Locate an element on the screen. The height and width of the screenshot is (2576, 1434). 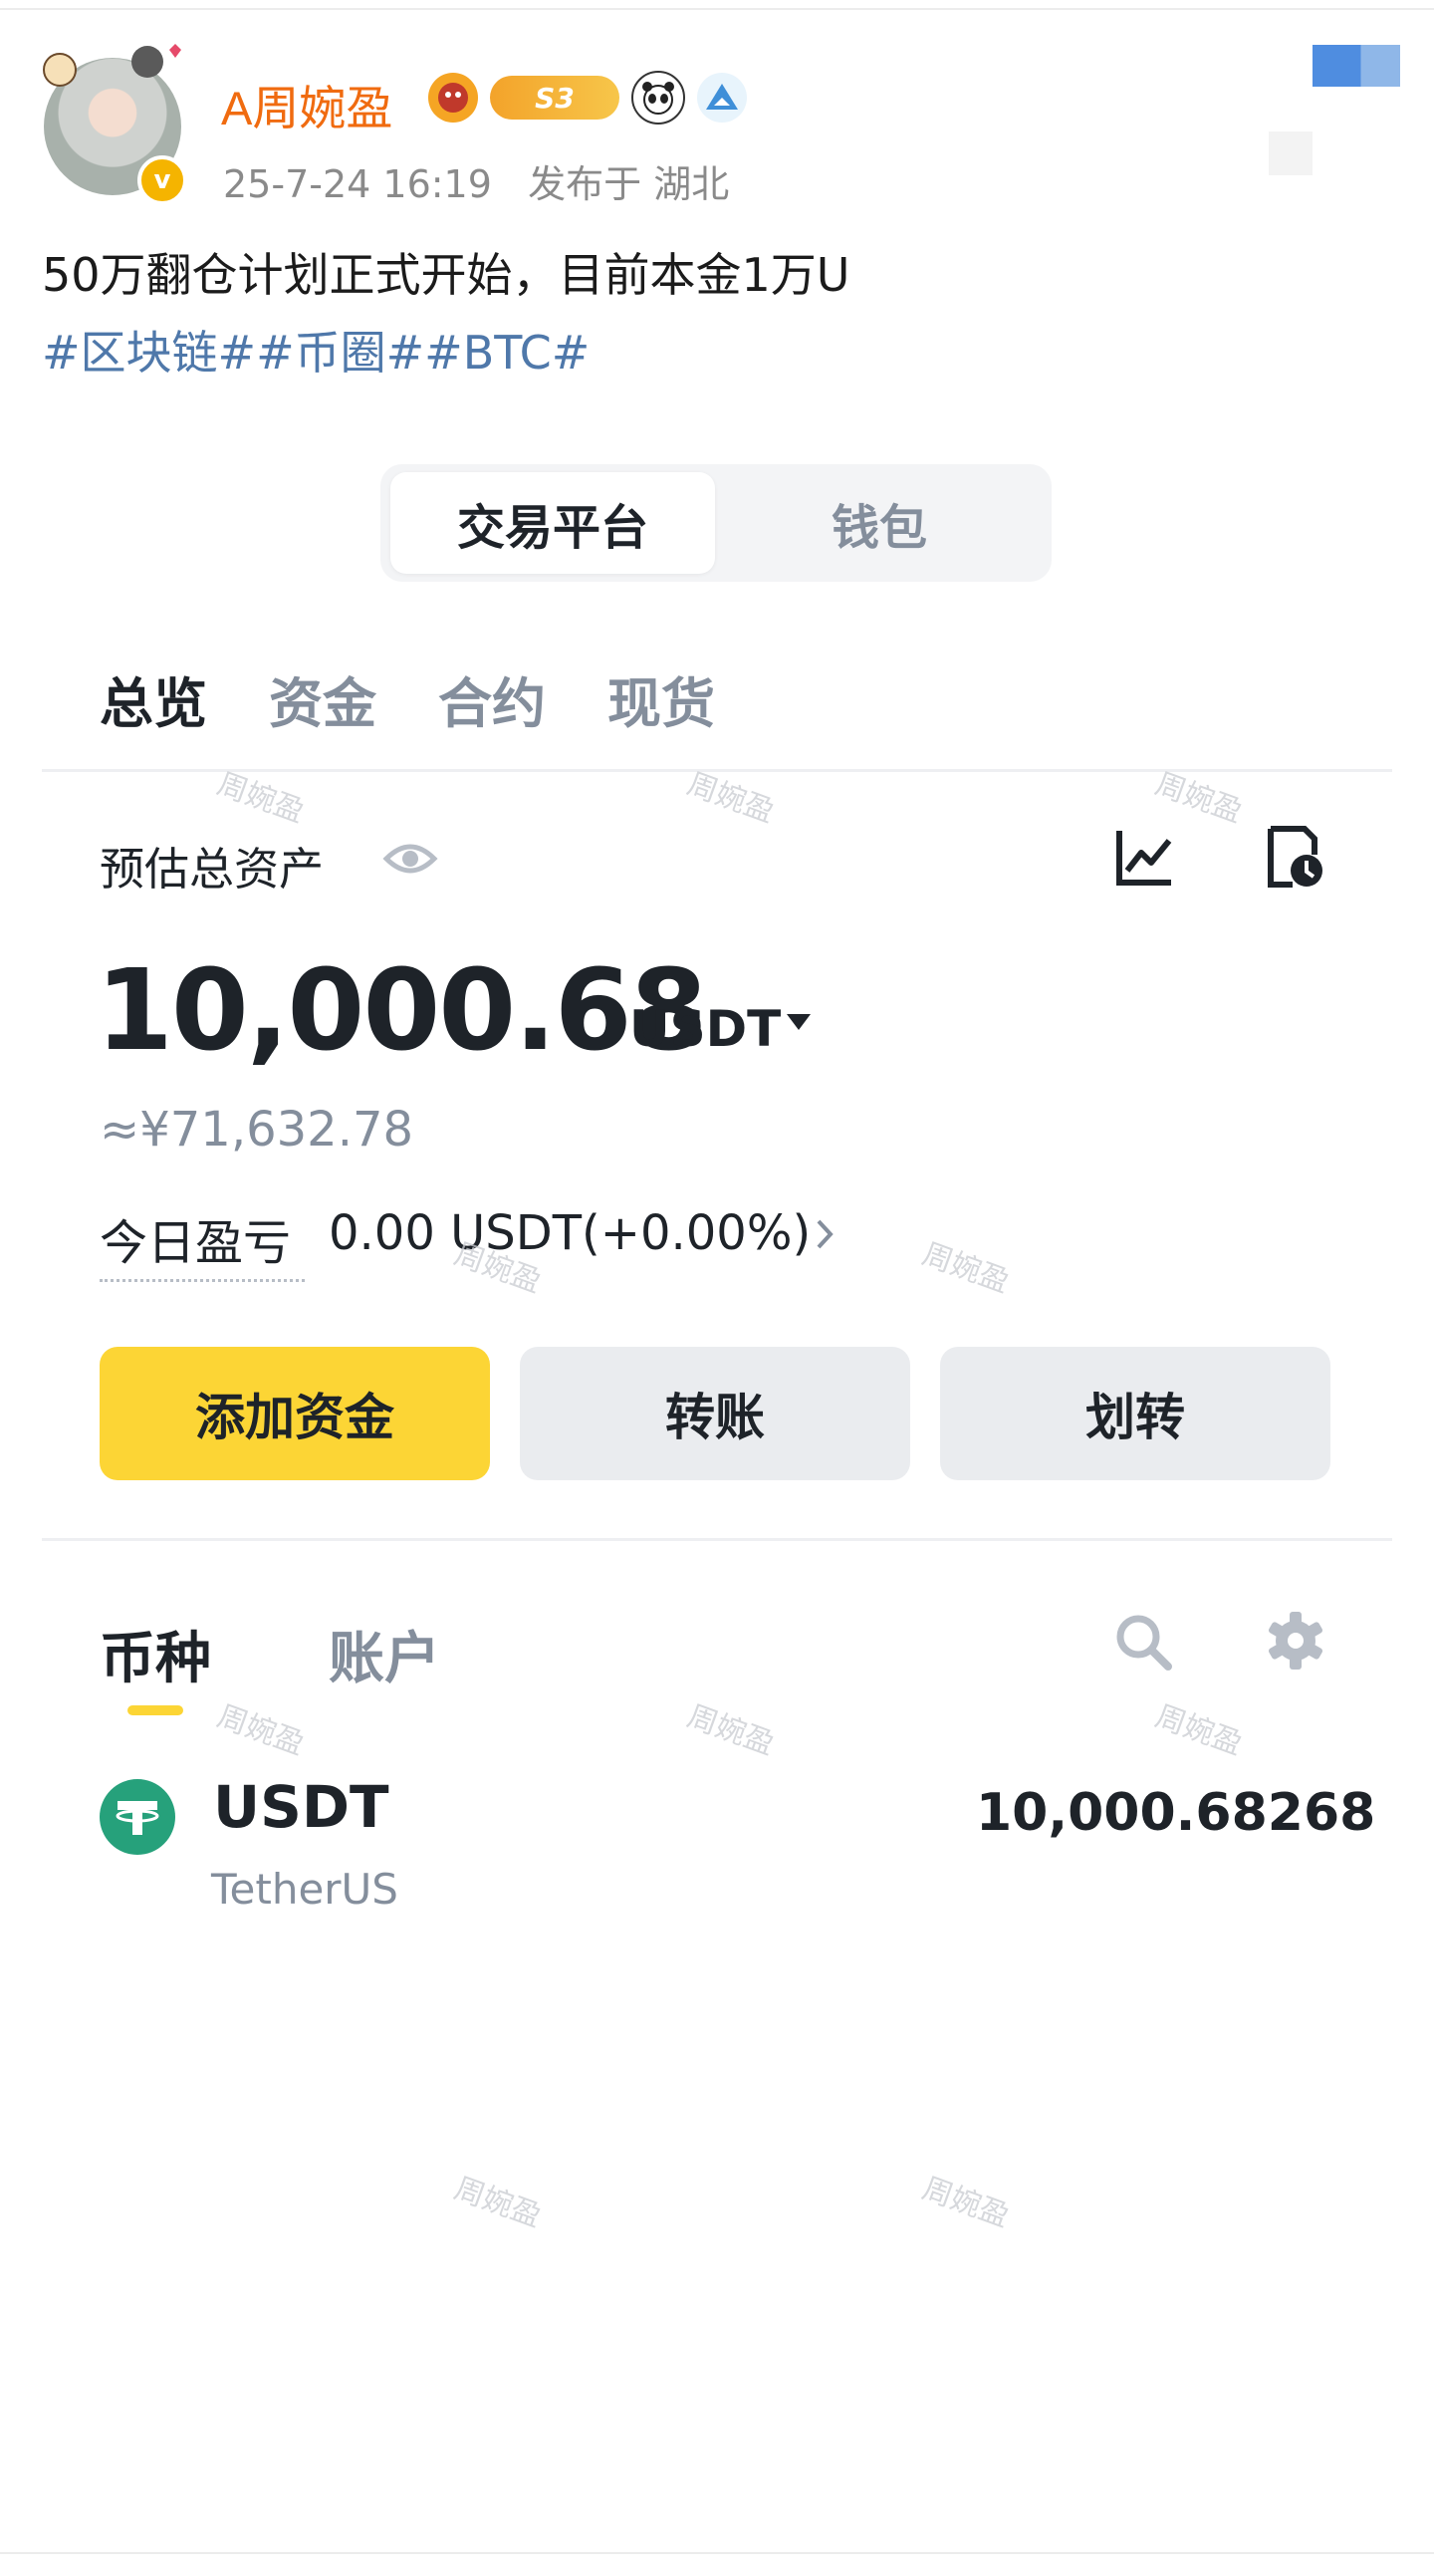
tab-futures: 合约 is located at coordinates (492, 698).